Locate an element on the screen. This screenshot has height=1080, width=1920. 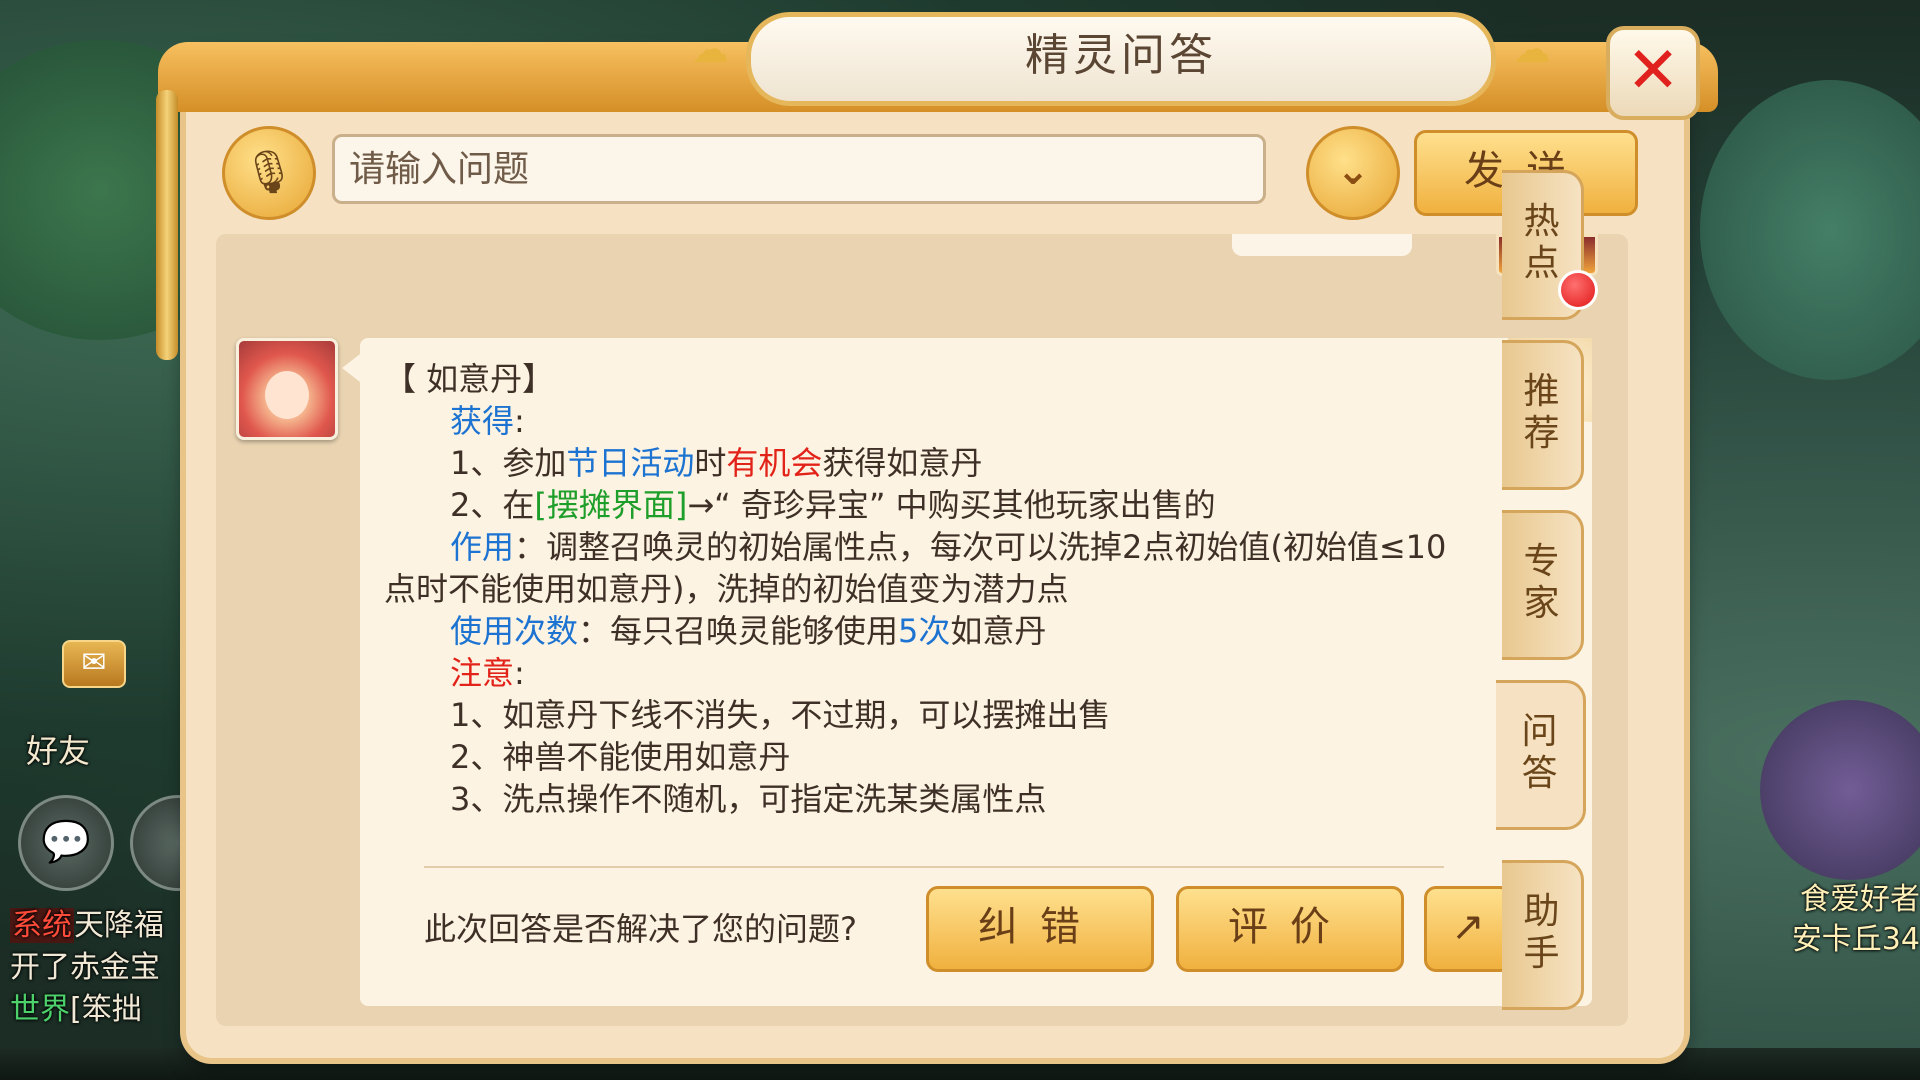
microphone-icon: 🎙 is located at coordinates (269, 171).